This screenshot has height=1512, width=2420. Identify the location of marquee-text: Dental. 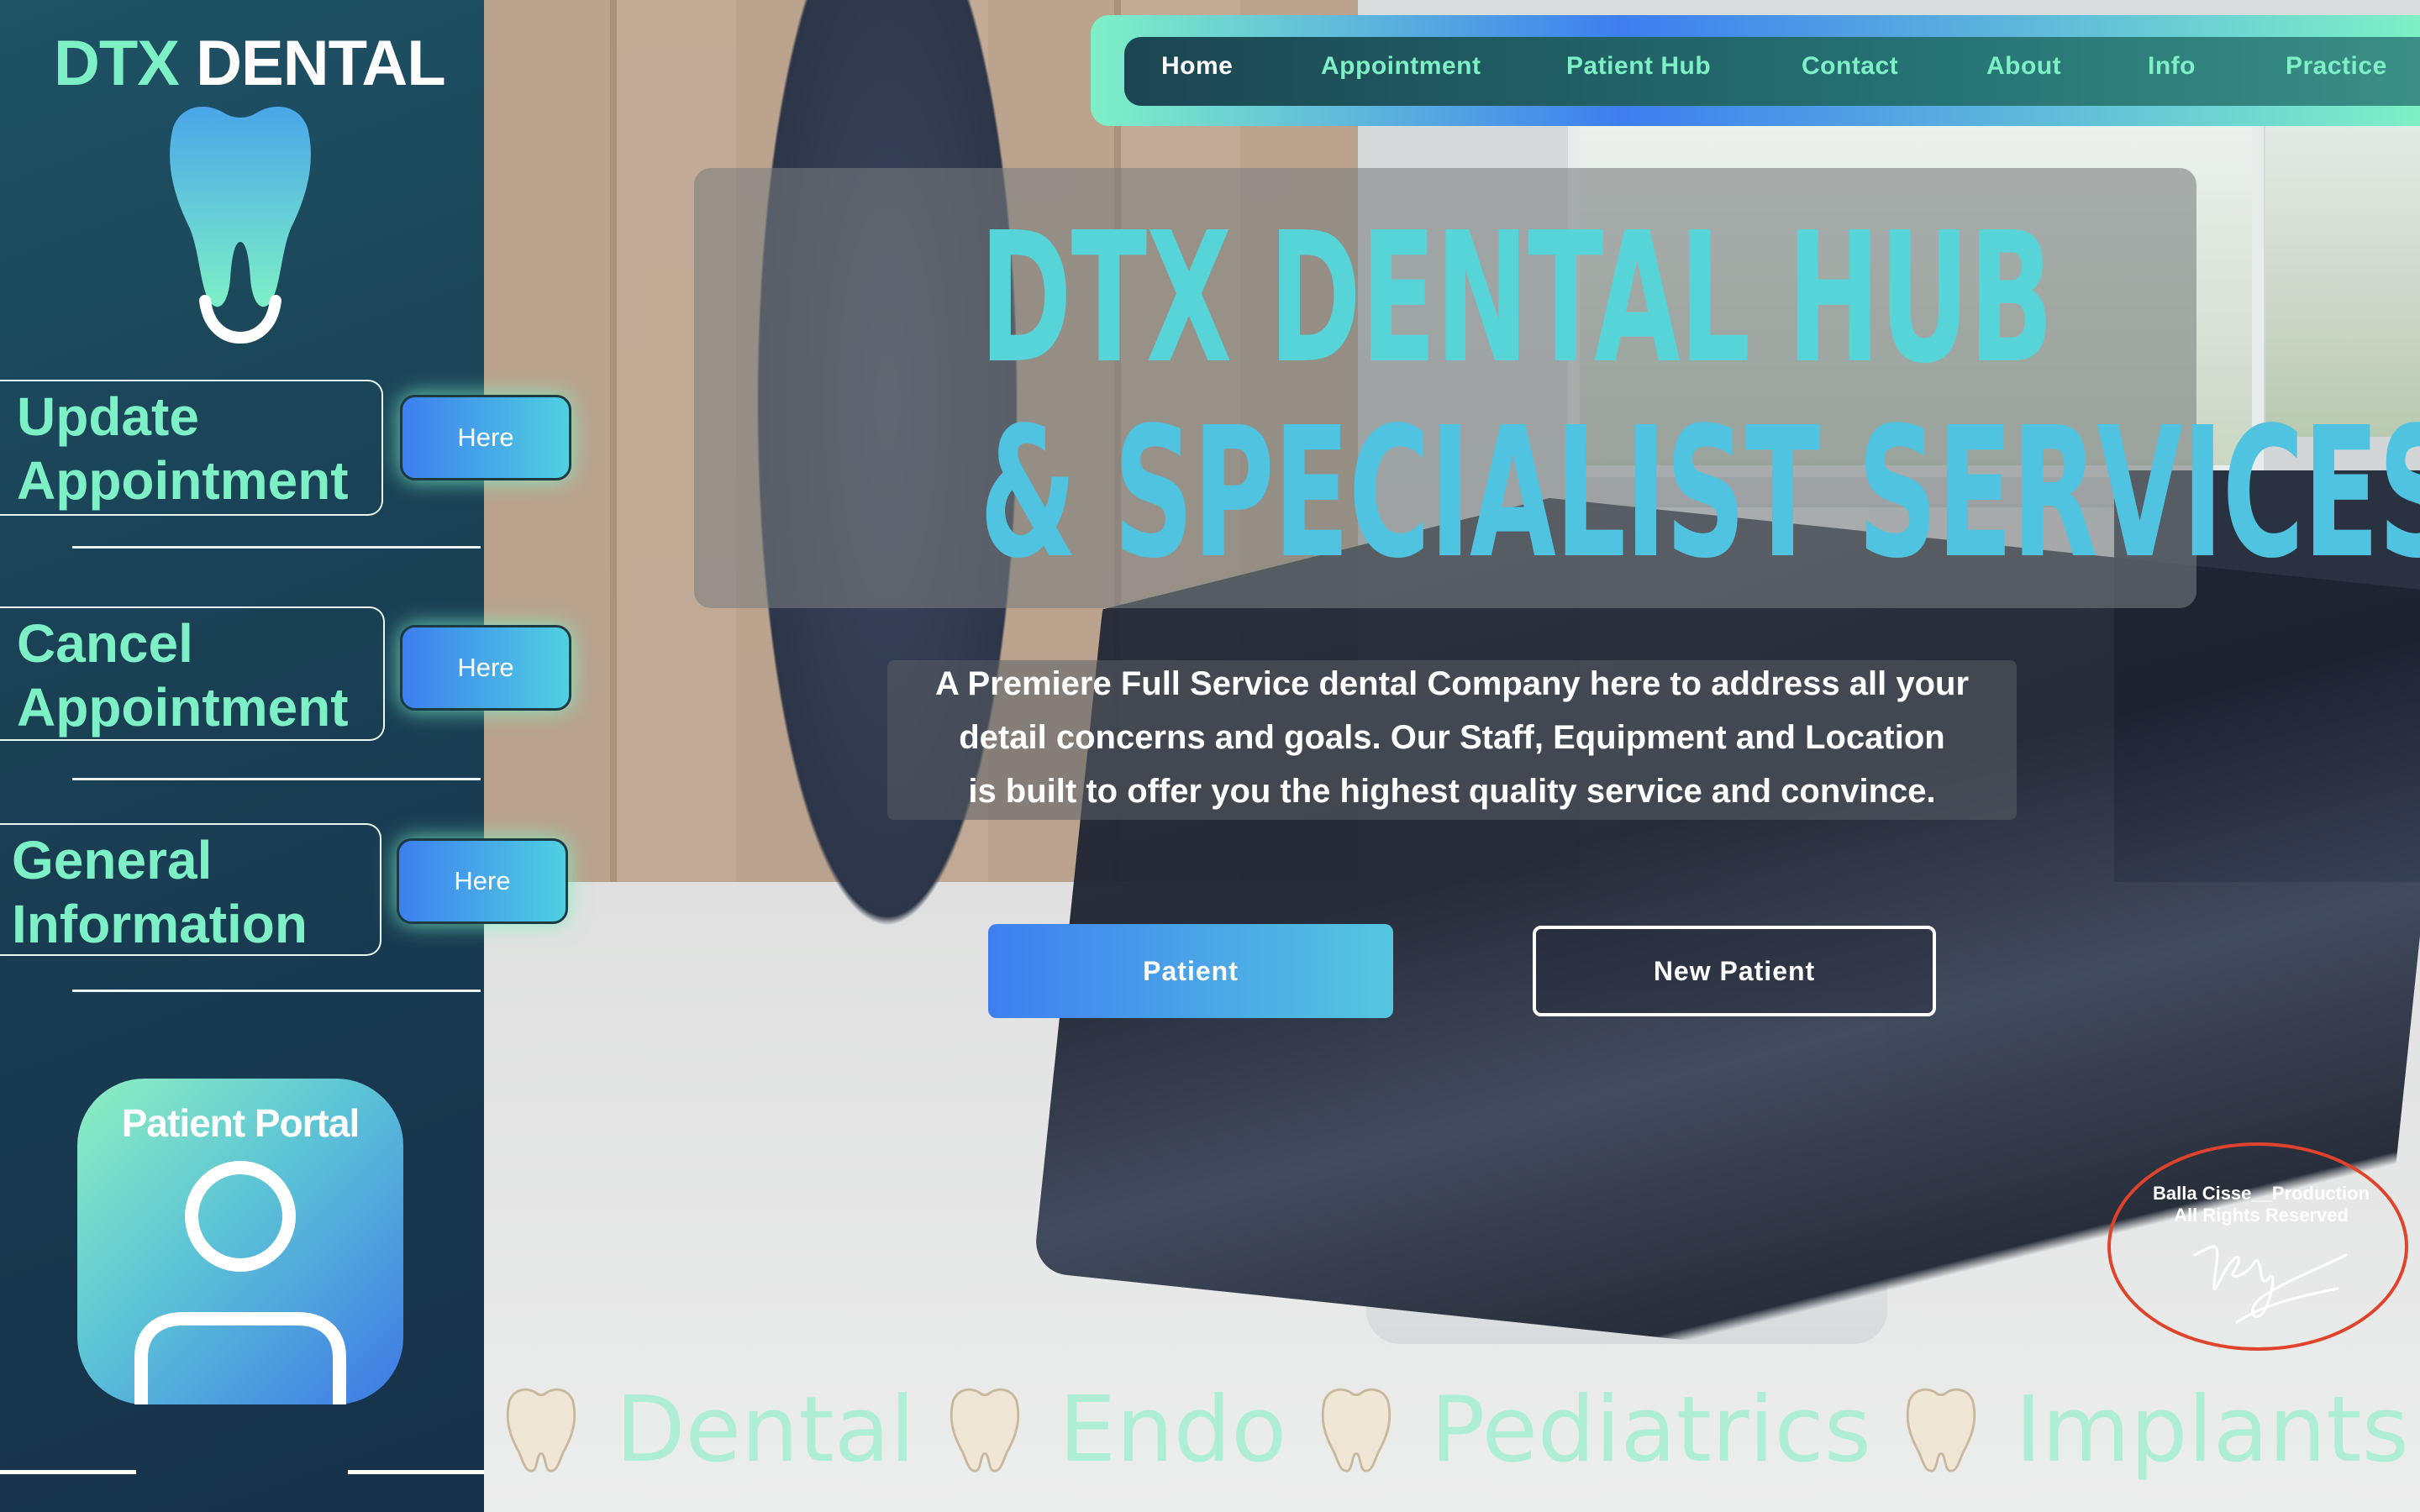
(765, 1430).